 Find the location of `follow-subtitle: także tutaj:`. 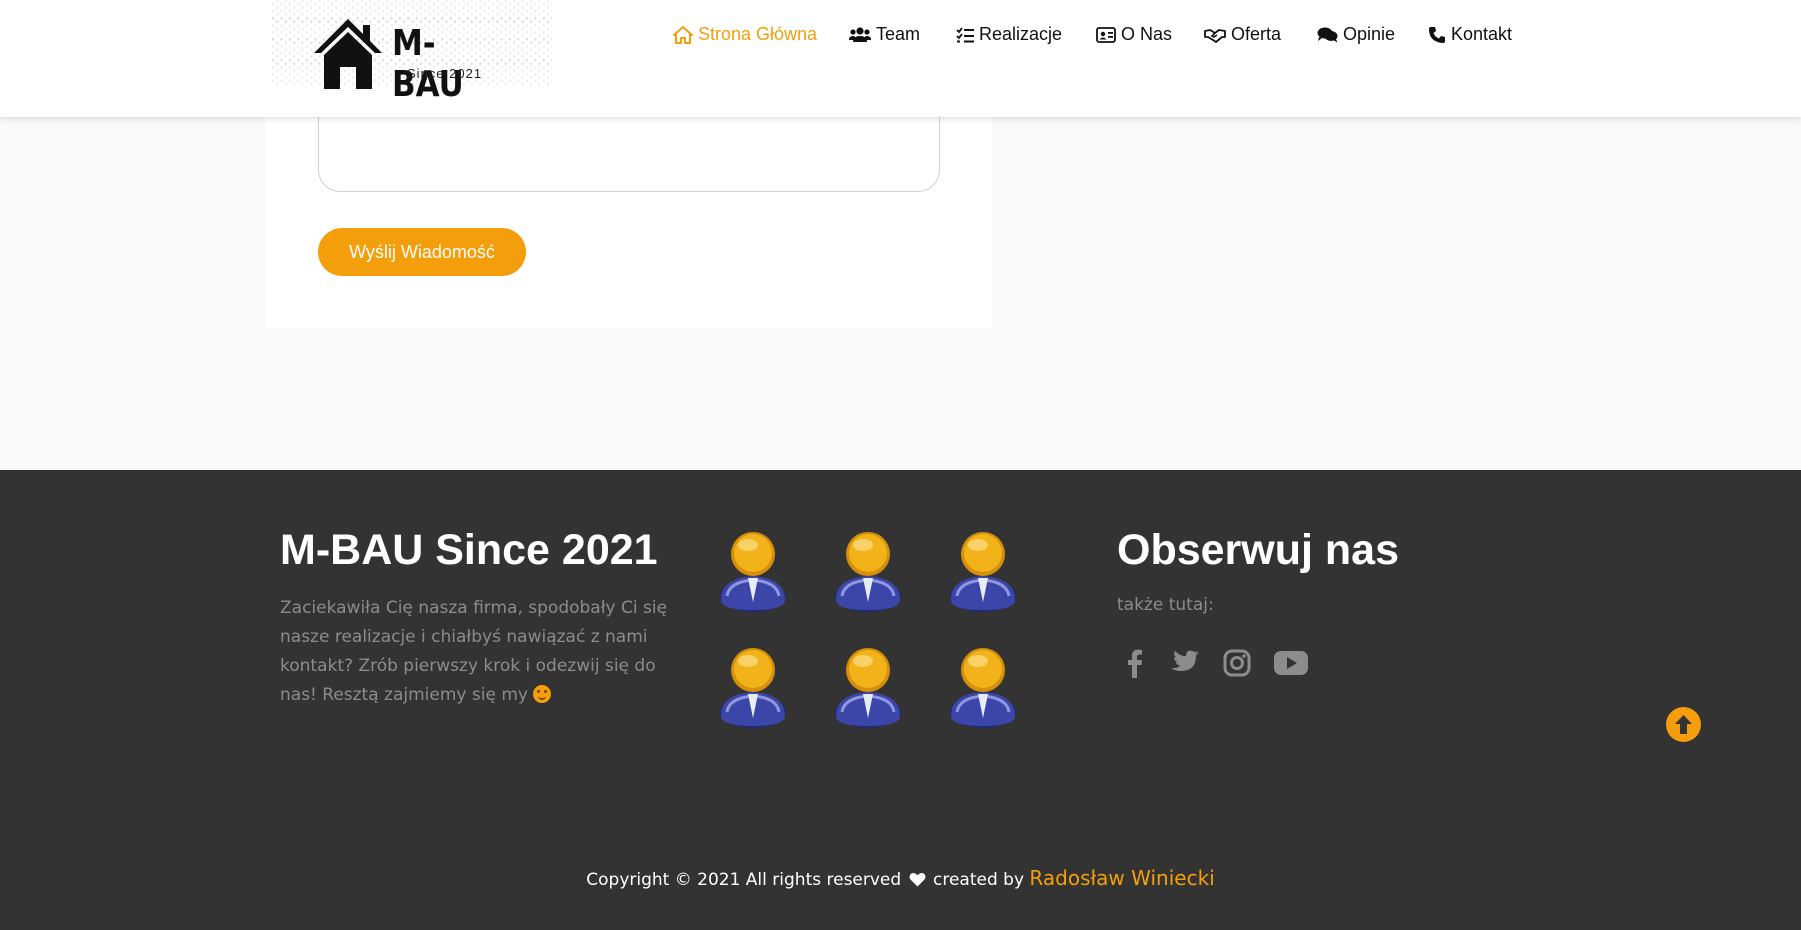

follow-subtitle: także tutaj: is located at coordinates (1165, 605).